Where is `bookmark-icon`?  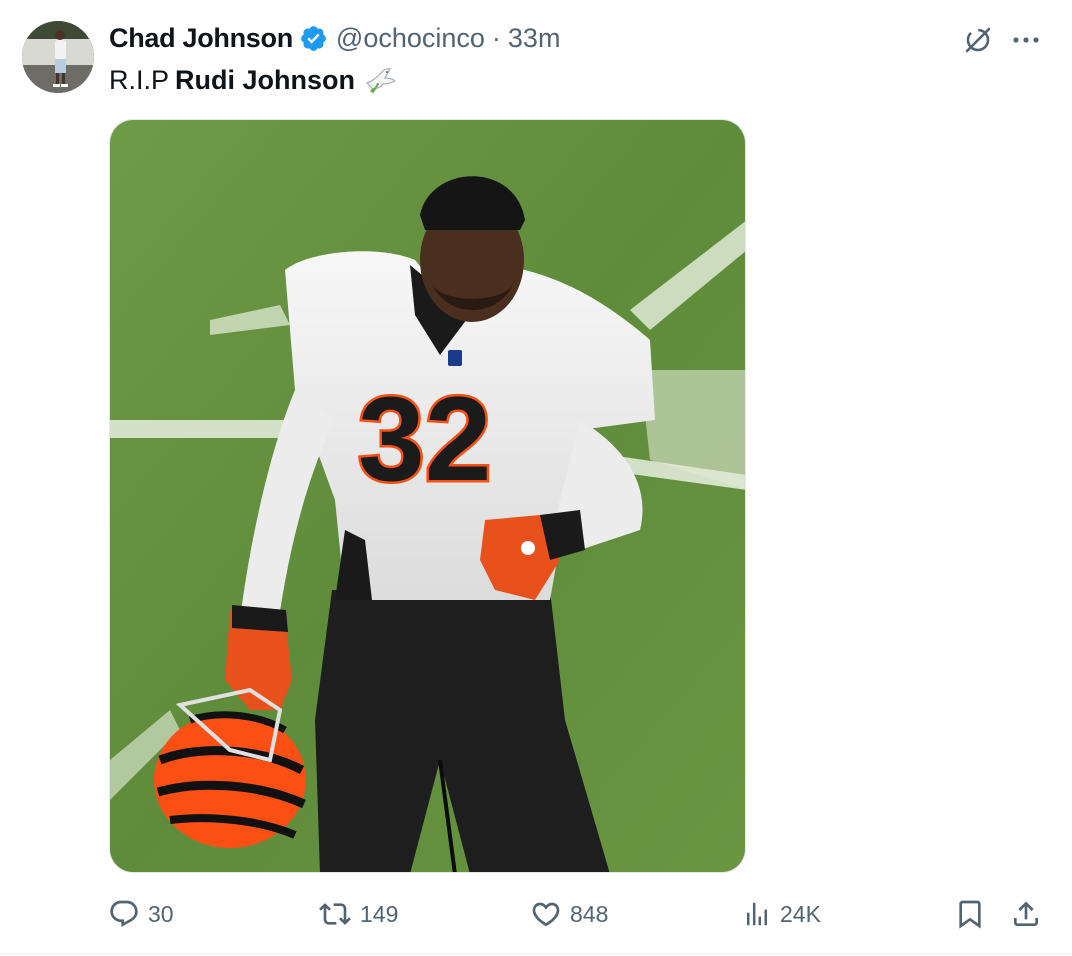 bookmark-icon is located at coordinates (970, 914).